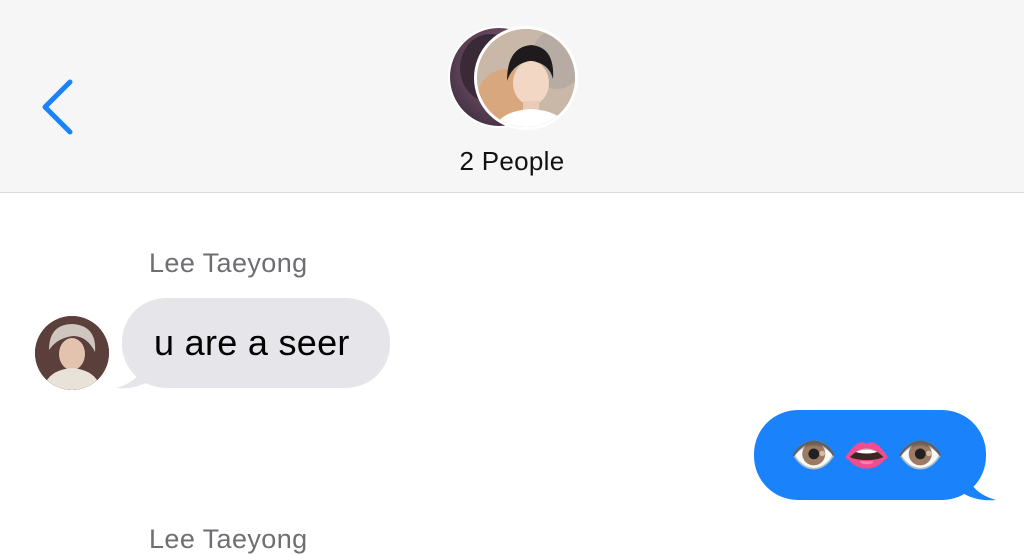 The width and height of the screenshot is (1024, 555). I want to click on sender-name: Lee Taeyong, so click(228, 263).